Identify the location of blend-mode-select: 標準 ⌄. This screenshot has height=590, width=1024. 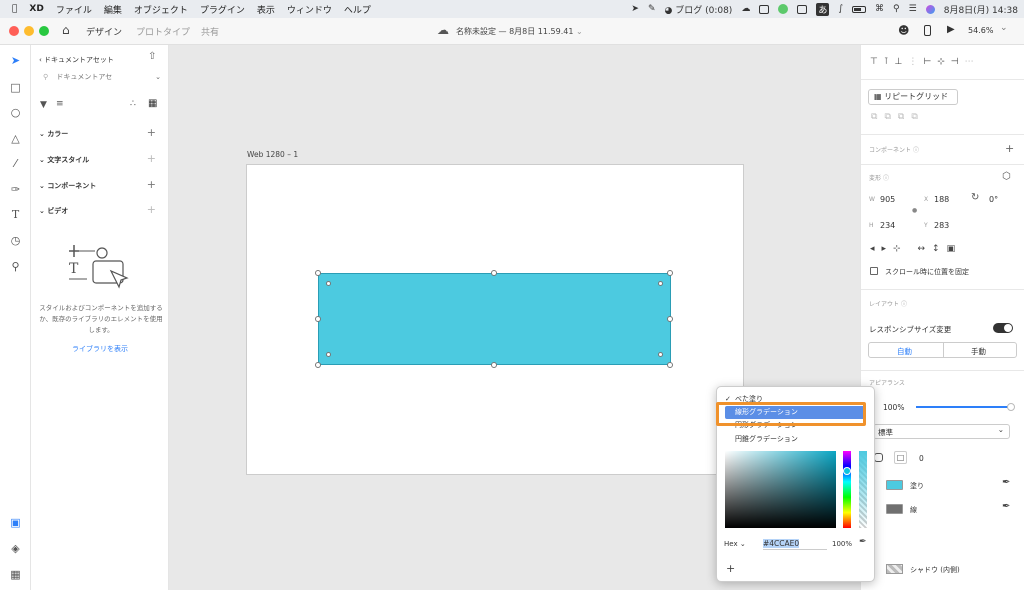
(941, 431).